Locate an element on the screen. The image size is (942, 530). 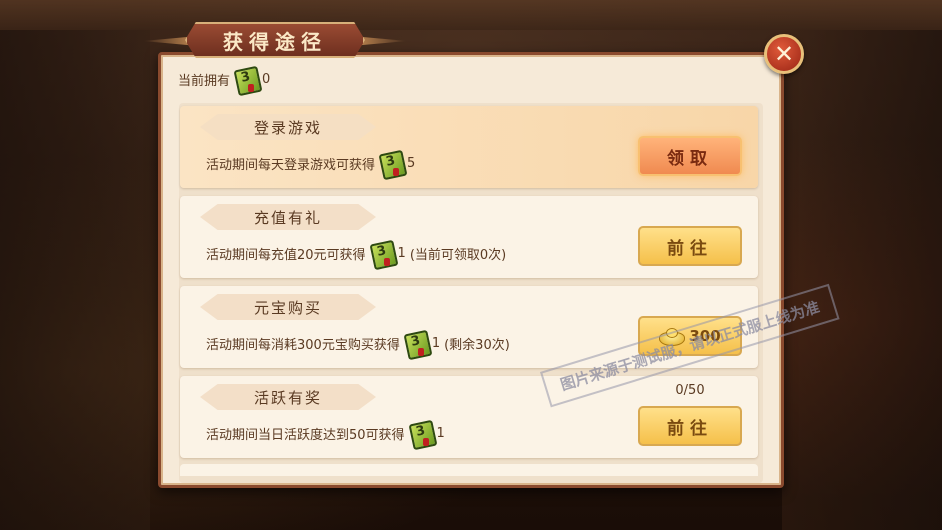
owned-label: 当前拥有 is located at coordinates (204, 81).